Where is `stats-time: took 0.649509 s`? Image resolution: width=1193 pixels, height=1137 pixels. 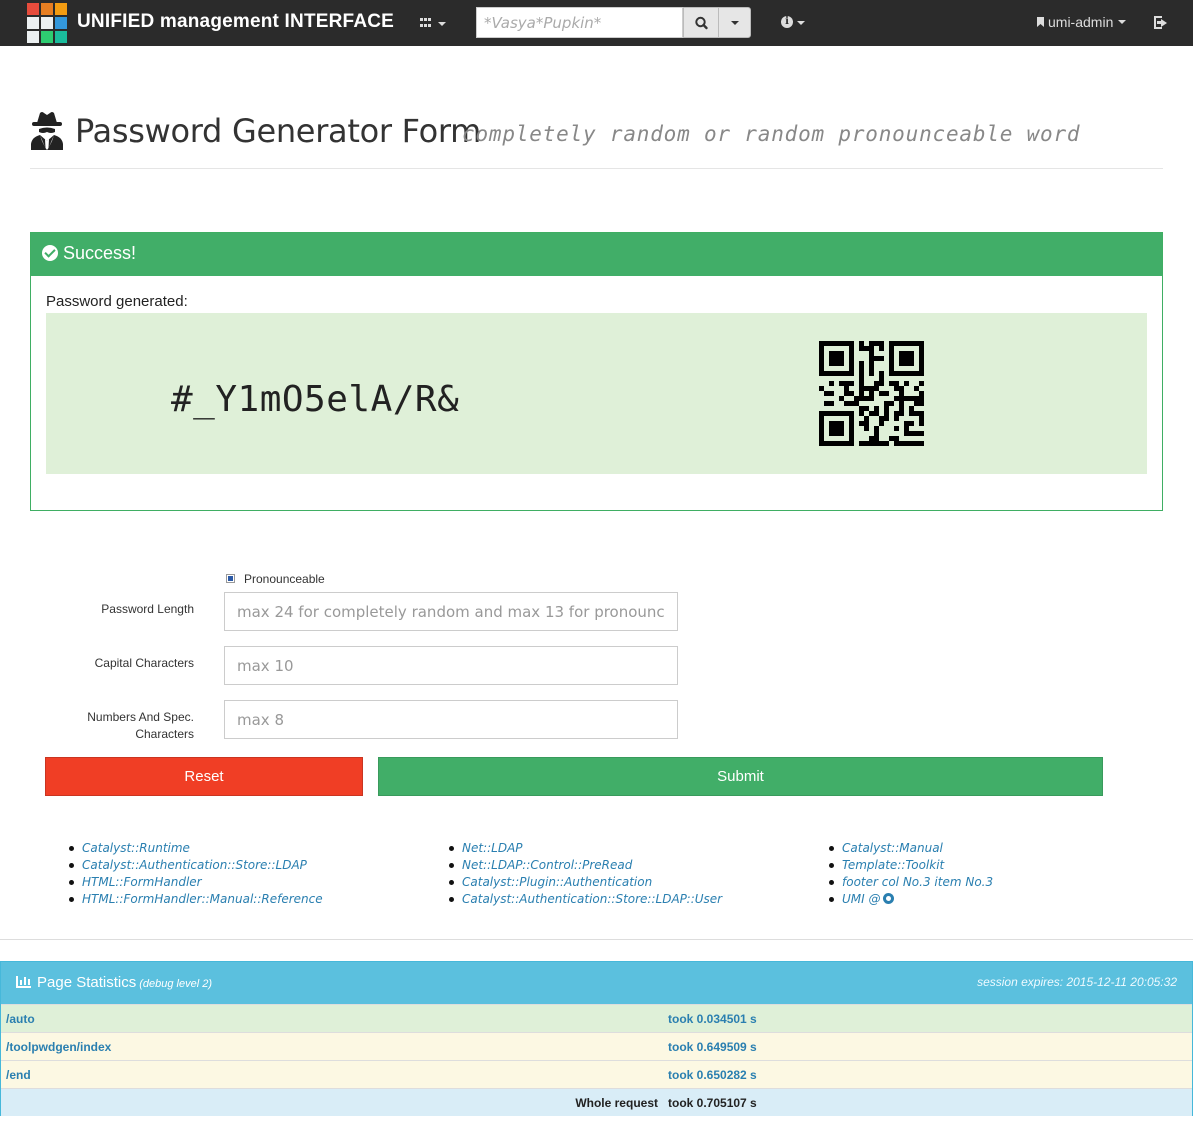
stats-time: took 0.649509 s is located at coordinates (712, 1047).